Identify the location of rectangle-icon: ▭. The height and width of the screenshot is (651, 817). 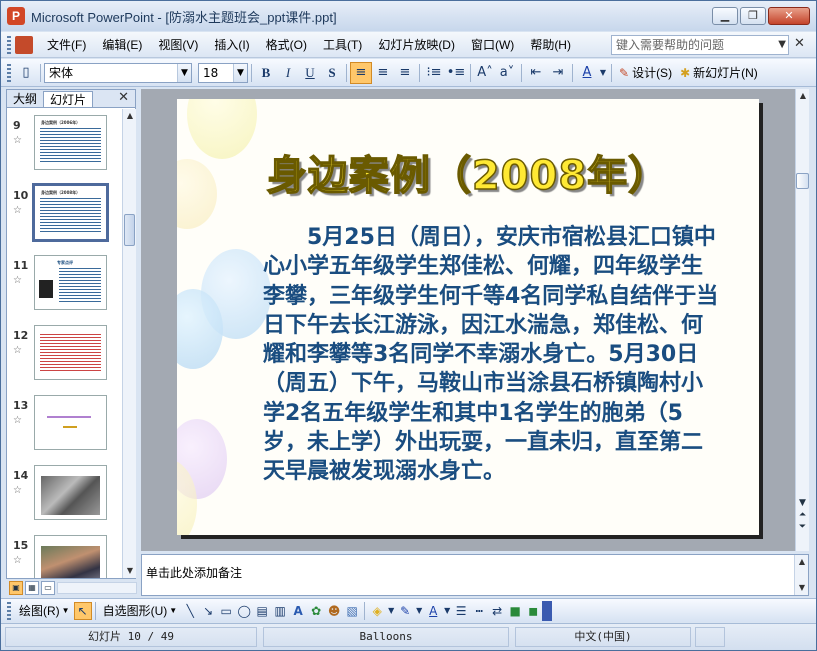
(226, 611).